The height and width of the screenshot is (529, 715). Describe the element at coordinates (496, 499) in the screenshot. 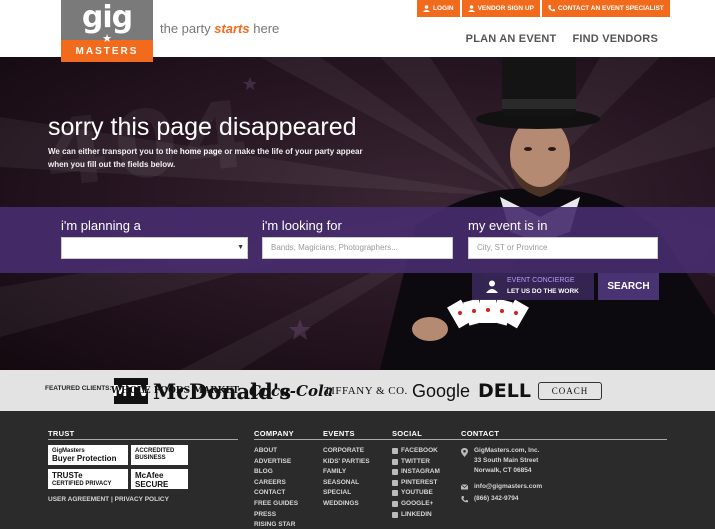

I see `contact-phone: (866) 342-9794` at that location.